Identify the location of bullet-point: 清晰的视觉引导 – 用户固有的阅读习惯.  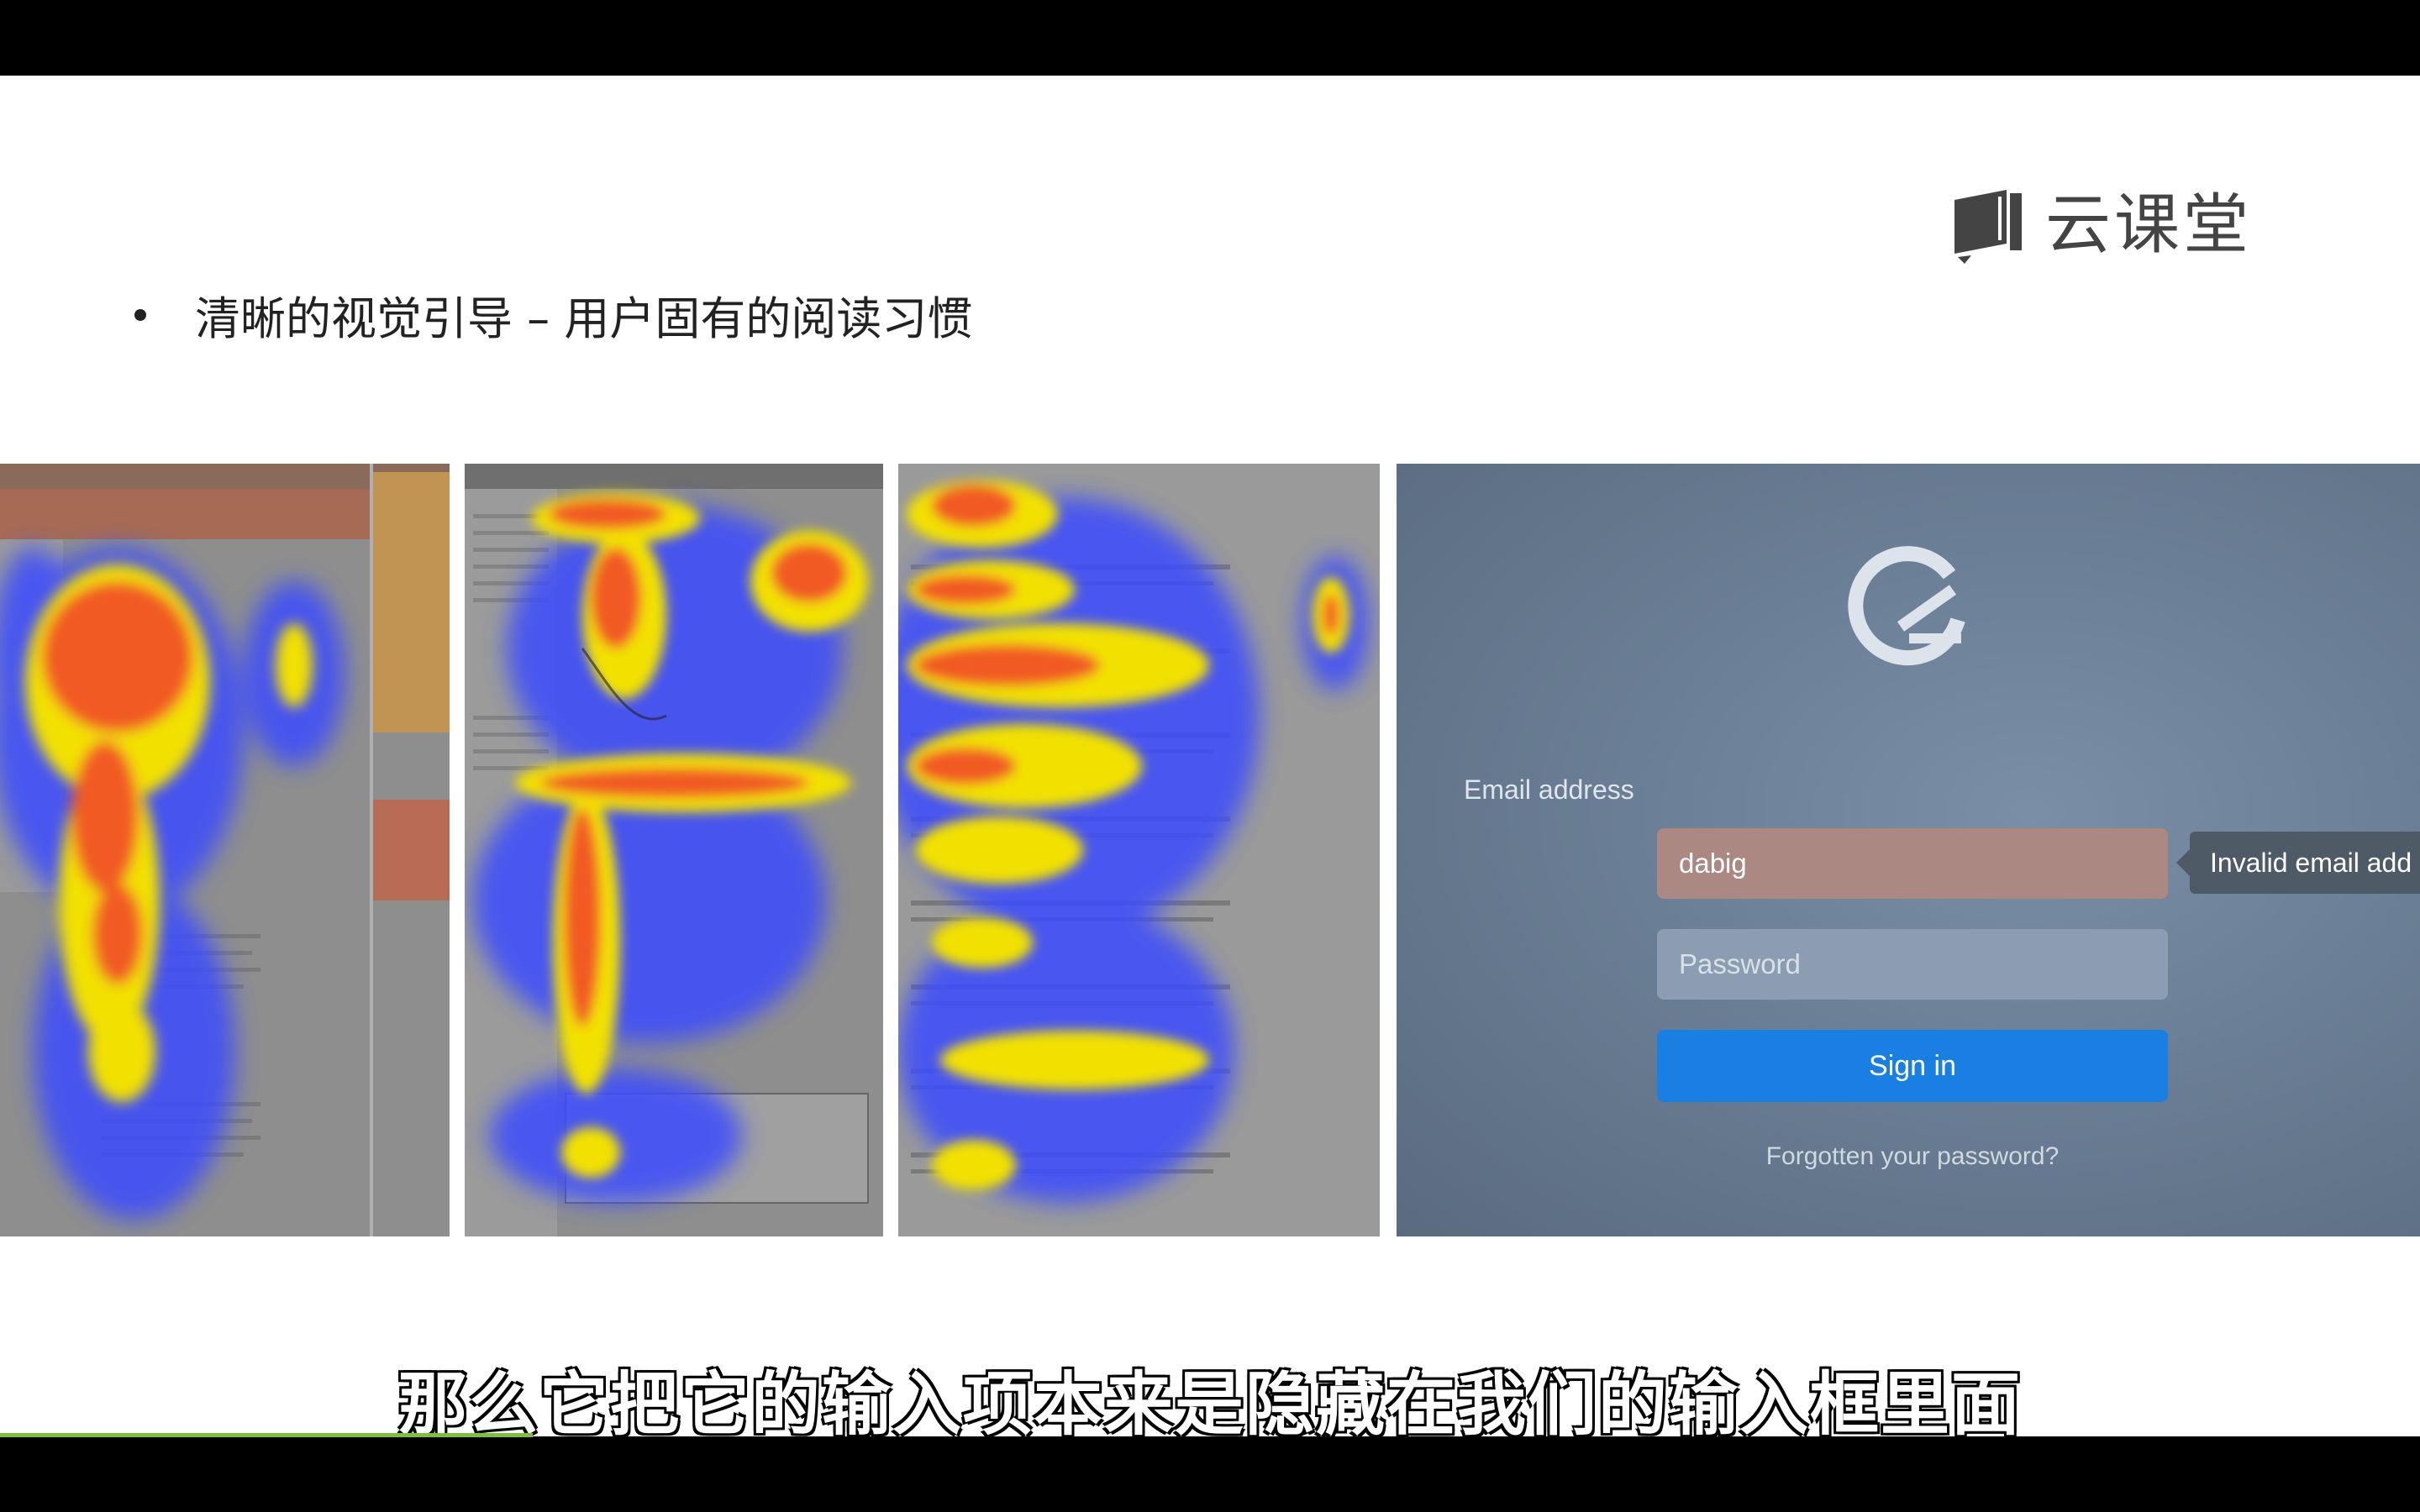
(553, 314).